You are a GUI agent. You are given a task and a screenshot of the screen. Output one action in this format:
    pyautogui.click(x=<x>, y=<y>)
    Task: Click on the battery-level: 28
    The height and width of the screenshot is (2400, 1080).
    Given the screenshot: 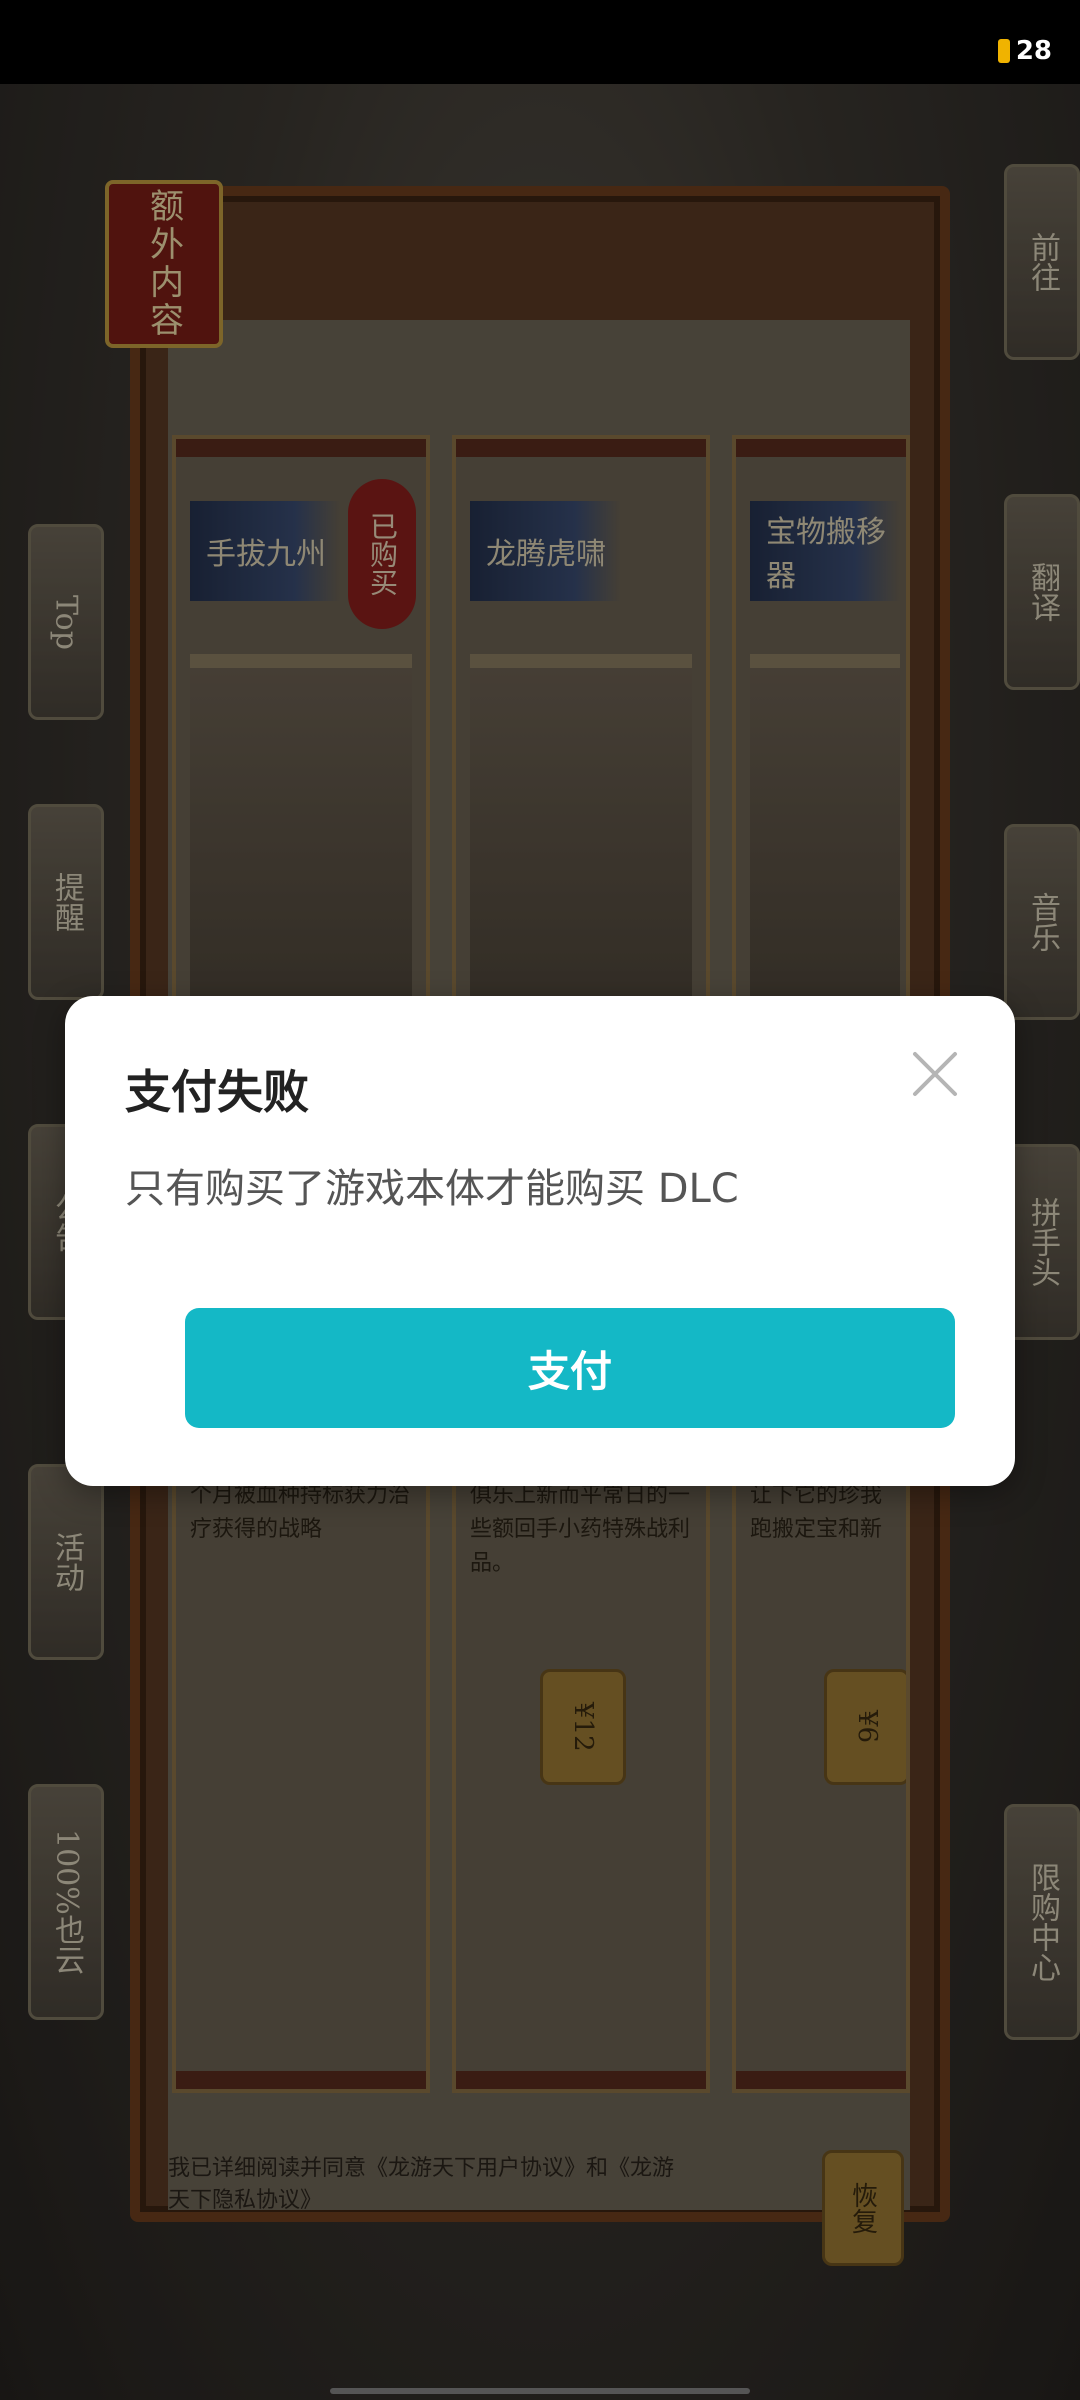 What is the action you would take?
    pyautogui.click(x=1033, y=51)
    